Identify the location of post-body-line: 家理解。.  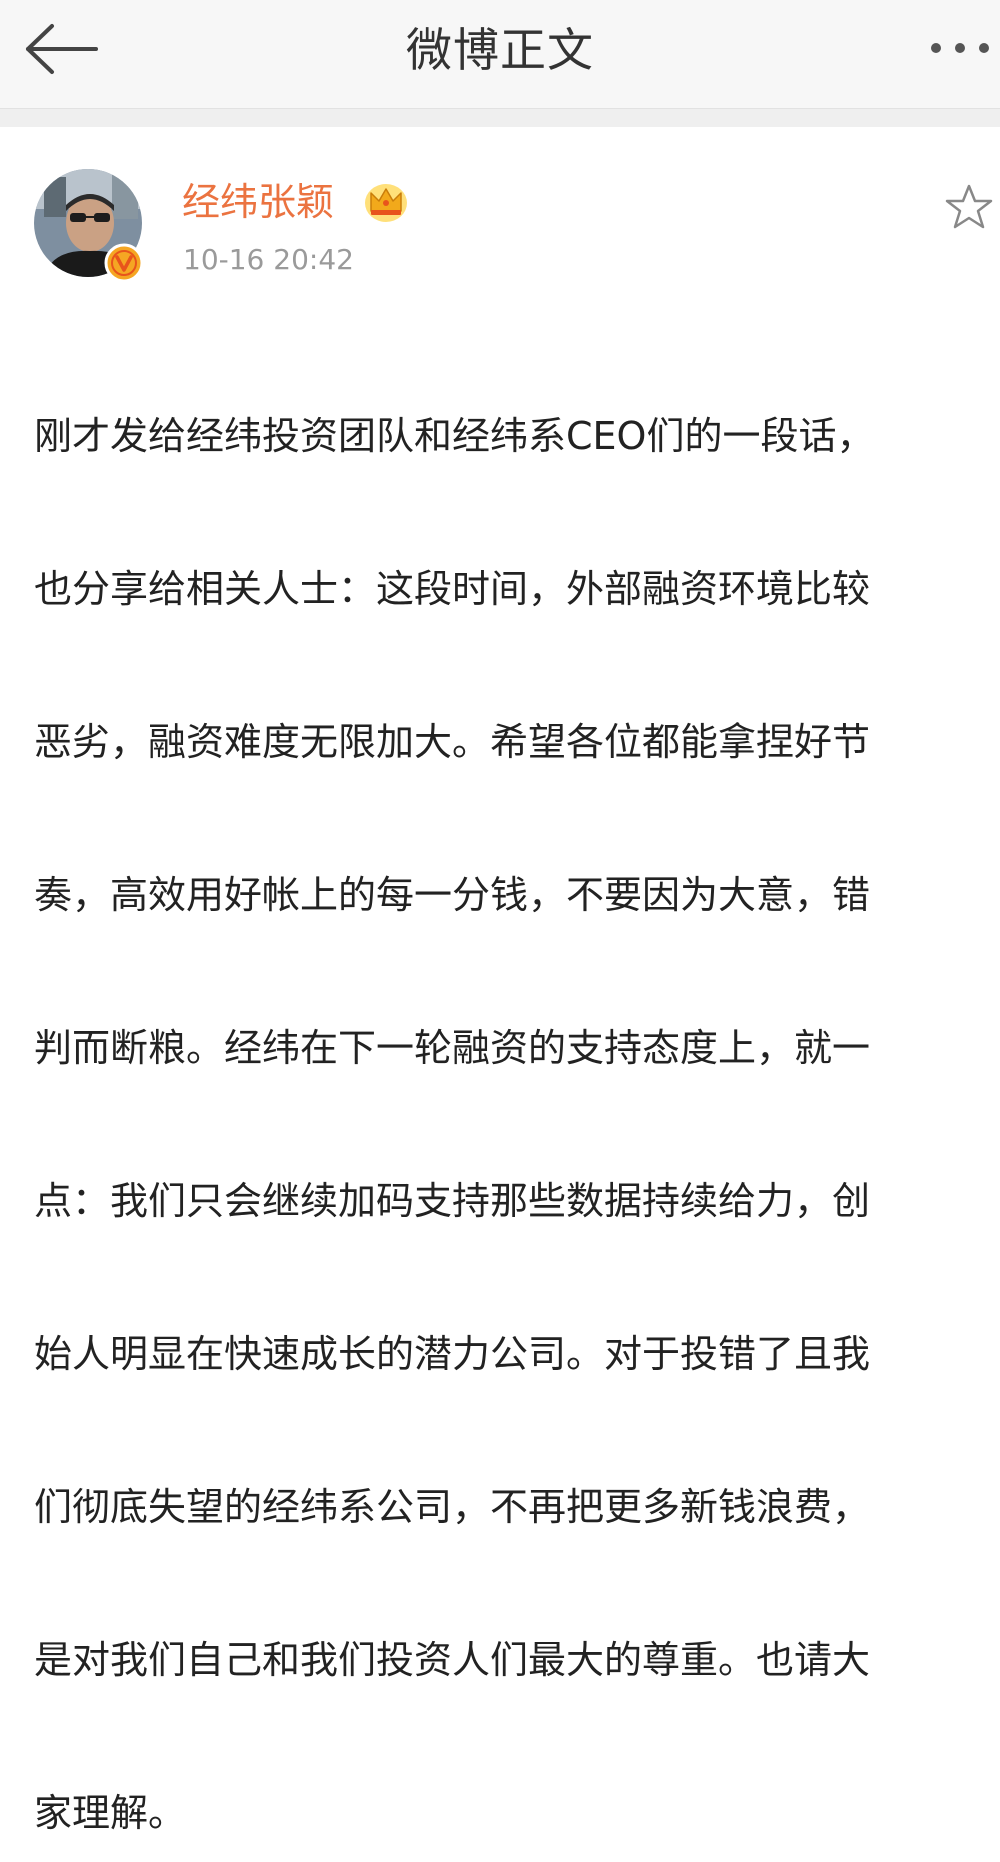
(110, 1813).